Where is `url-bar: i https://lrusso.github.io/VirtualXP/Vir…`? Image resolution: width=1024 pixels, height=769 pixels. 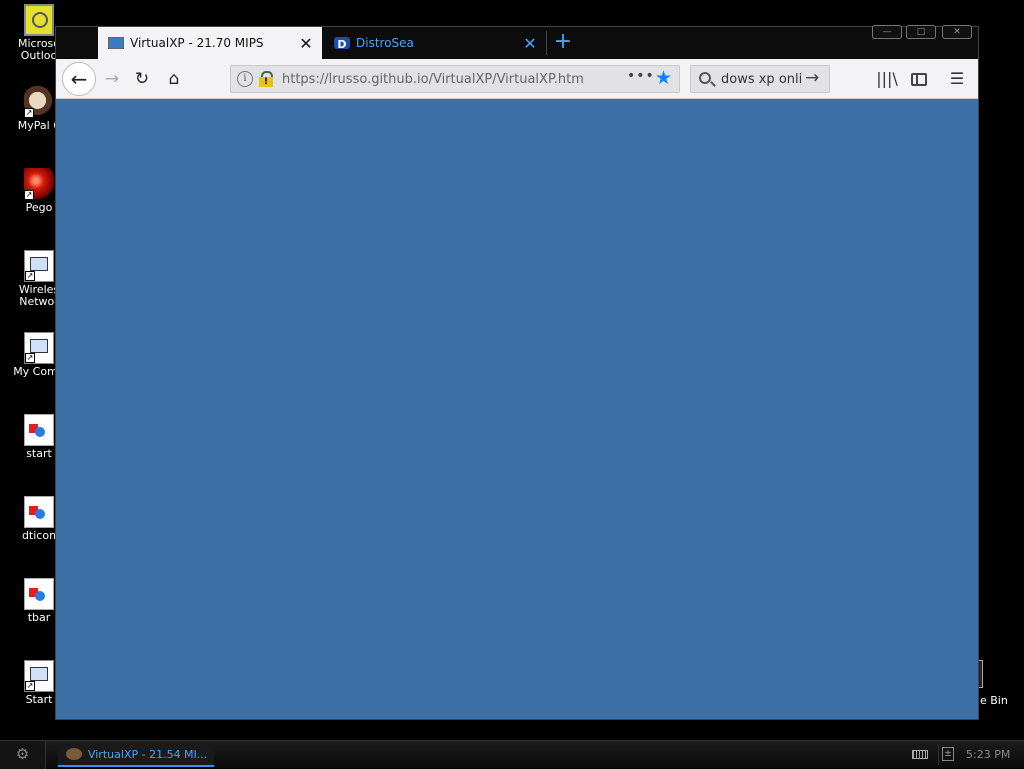
url-bar: i https://lrusso.github.io/VirtualXP/Vir… is located at coordinates (455, 79).